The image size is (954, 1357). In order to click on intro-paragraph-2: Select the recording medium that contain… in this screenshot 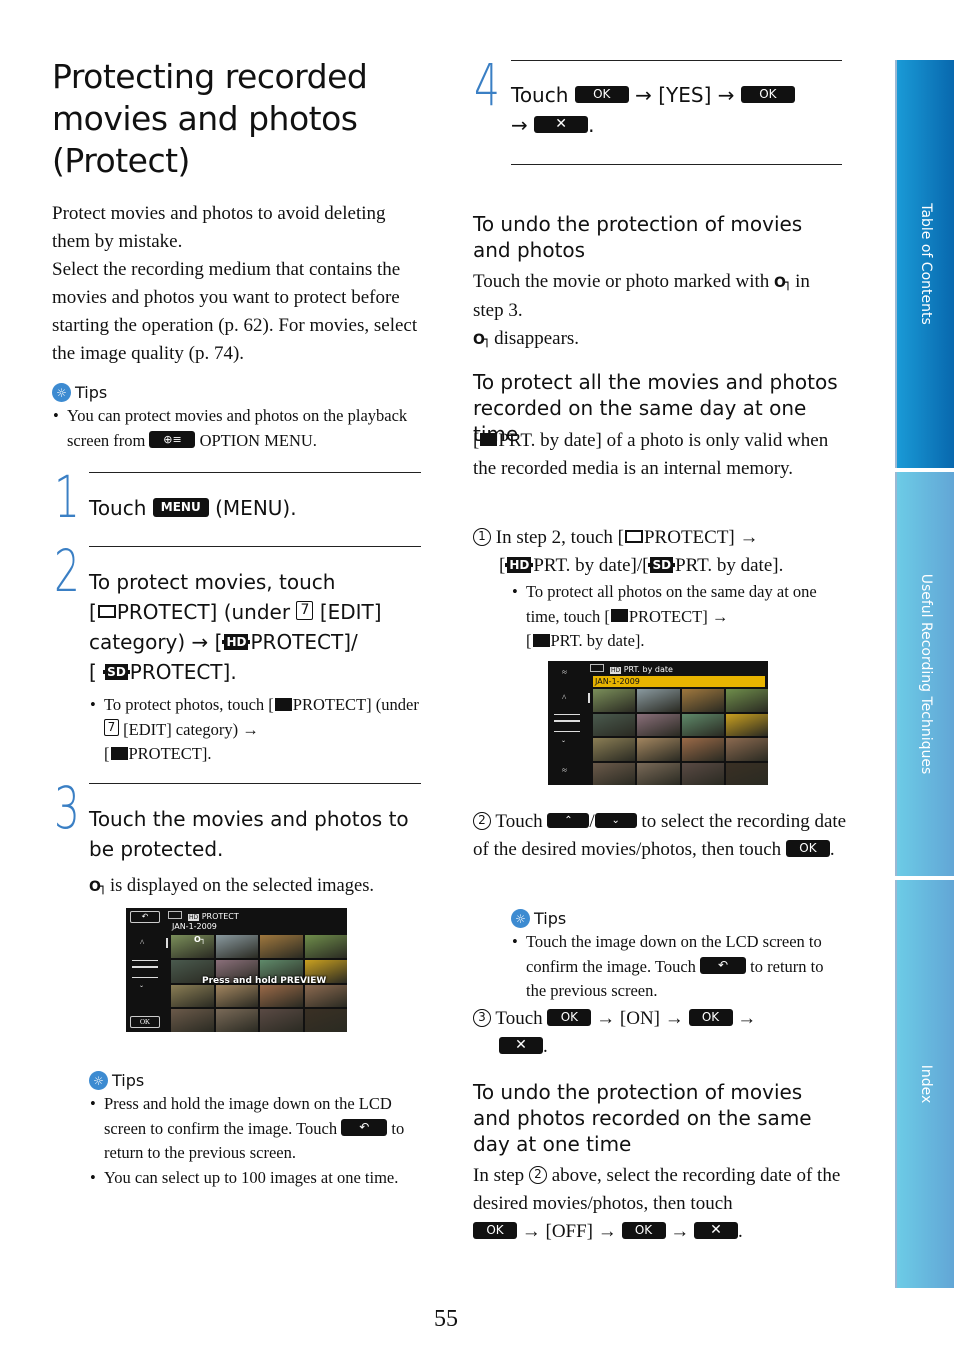, I will do `click(235, 311)`.